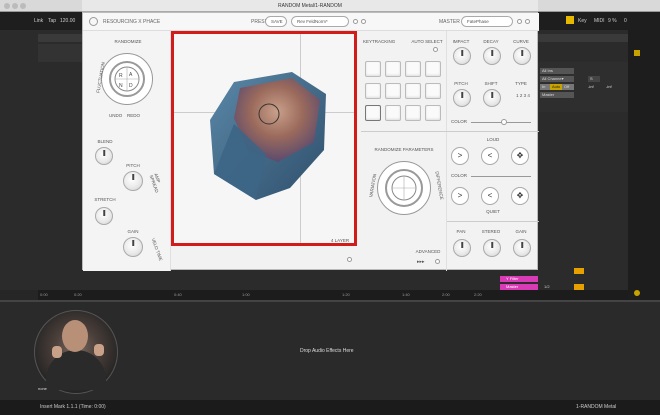  Describe the element at coordinates (522, 248) in the screenshot. I see `gain2-knob` at that location.